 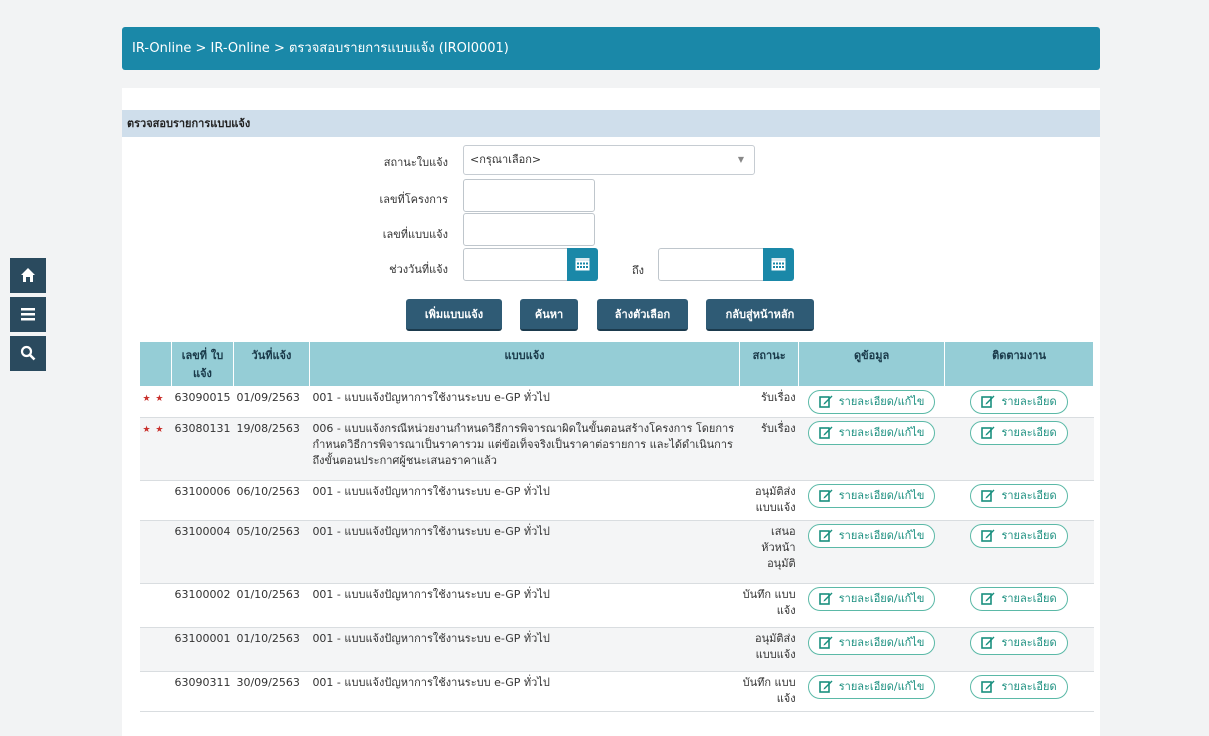 I want to click on chevron-down-icon: ▼, so click(x=740, y=159).